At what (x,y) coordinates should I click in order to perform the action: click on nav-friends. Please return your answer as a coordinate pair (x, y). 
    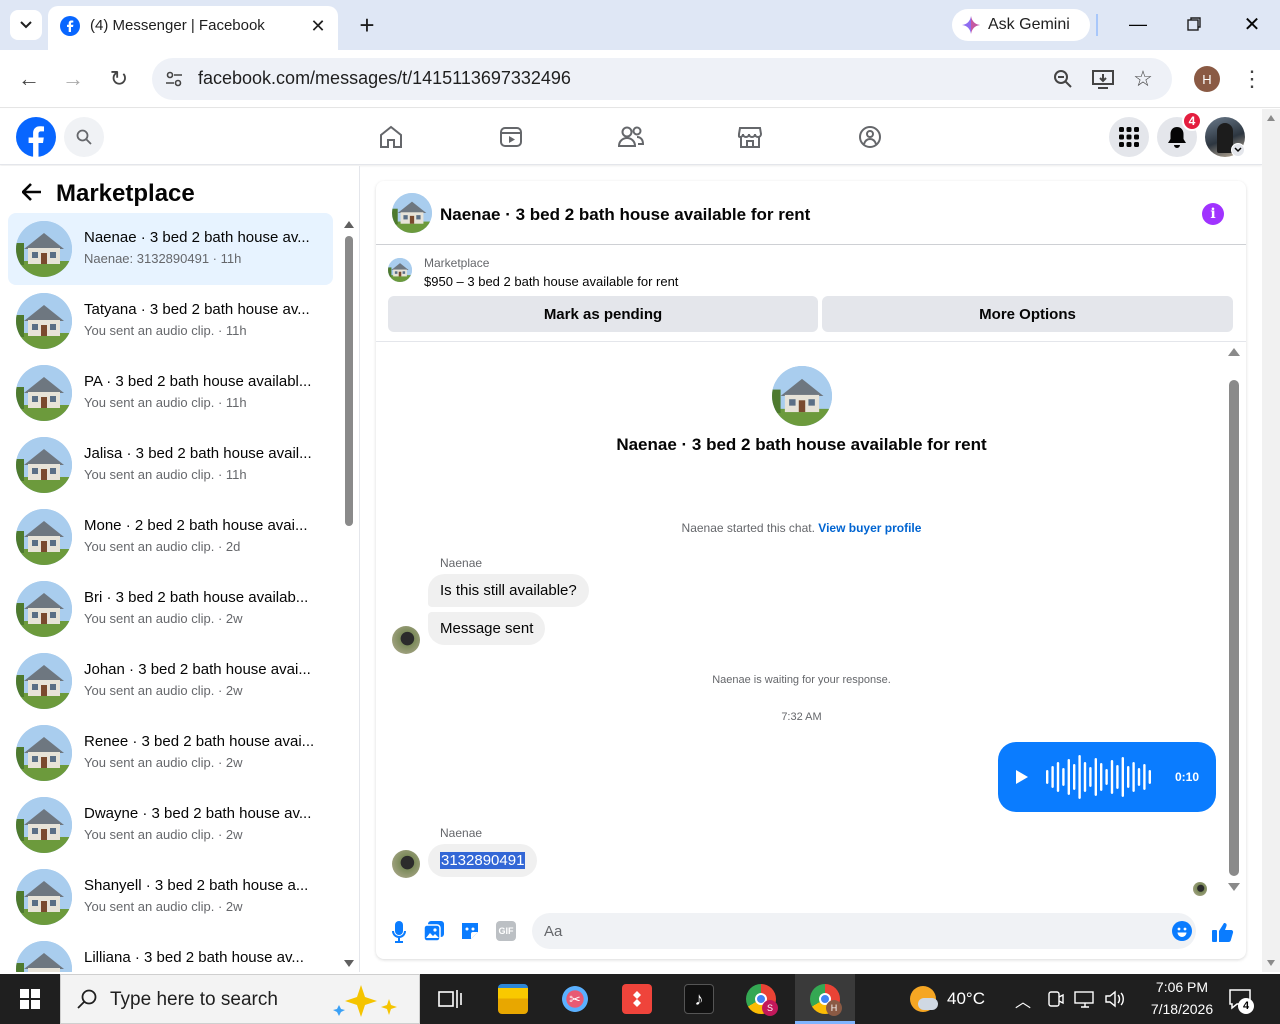
    Looking at the image, I should click on (631, 137).